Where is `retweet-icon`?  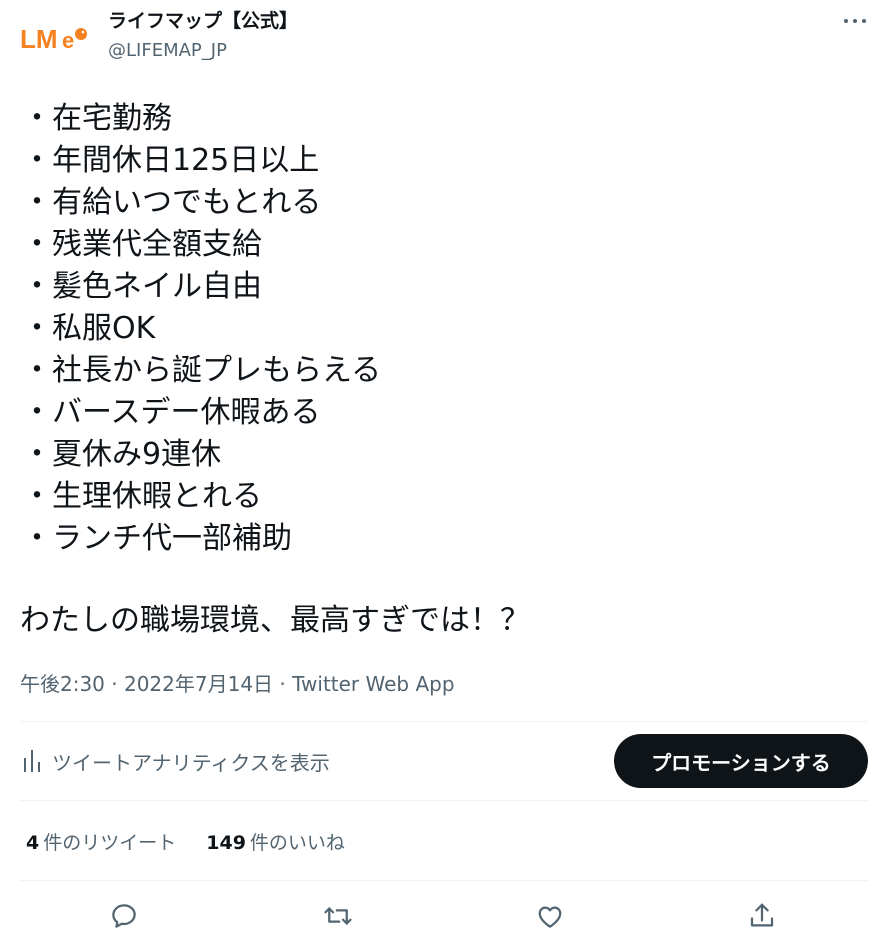
retweet-icon is located at coordinates (338, 916).